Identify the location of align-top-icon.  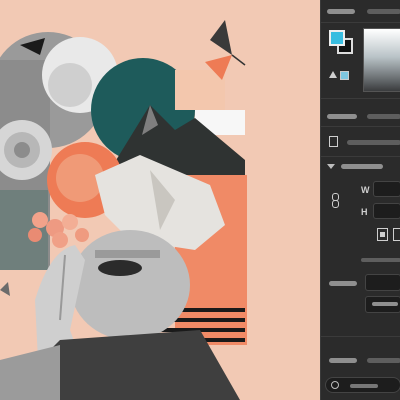
(382, 234).